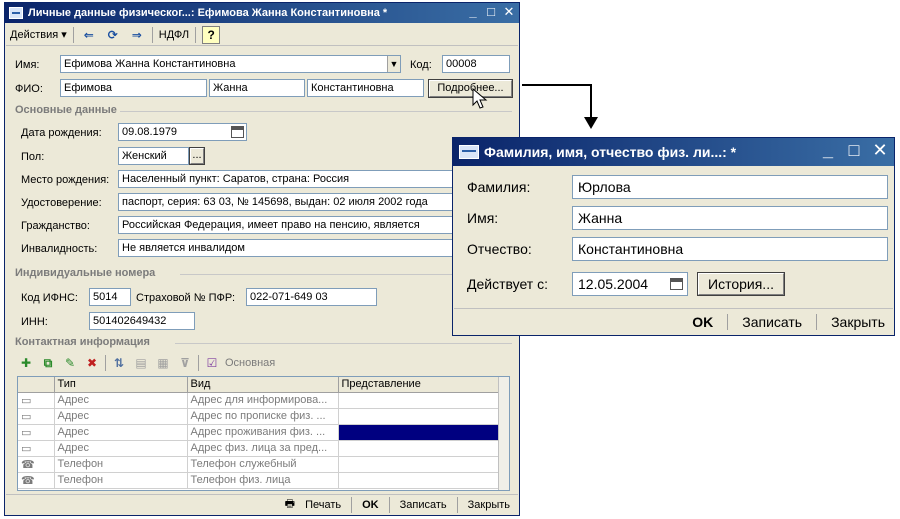 The width and height of the screenshot is (900, 519). I want to click on chevron-down-icon: ▼, so click(393, 64).